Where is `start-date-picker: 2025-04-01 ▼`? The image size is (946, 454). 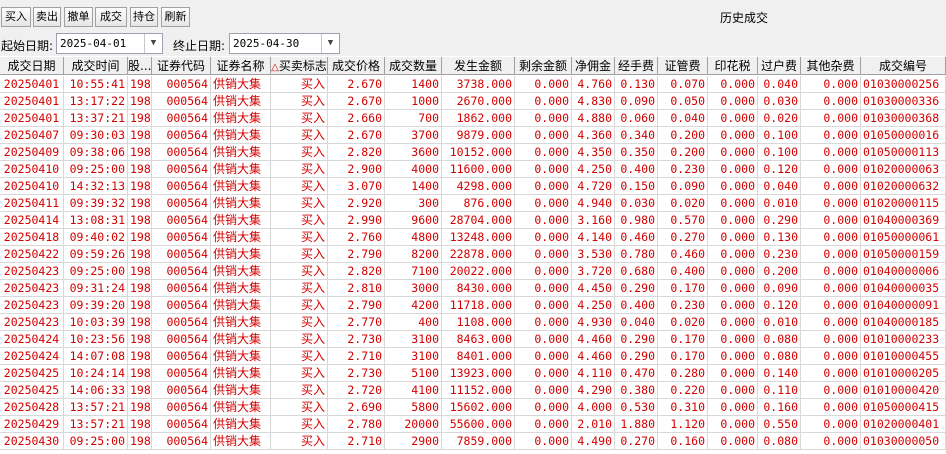 start-date-picker: 2025-04-01 ▼ is located at coordinates (109, 43).